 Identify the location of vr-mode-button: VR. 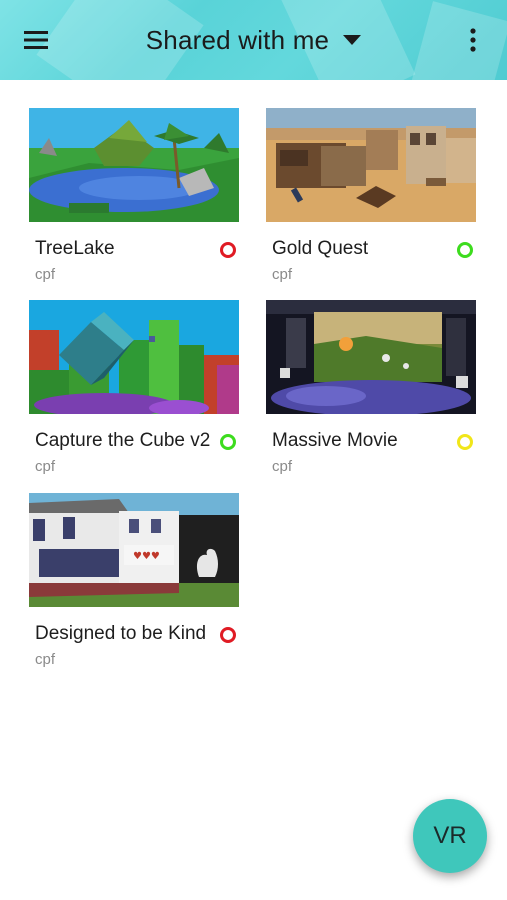
(450, 836).